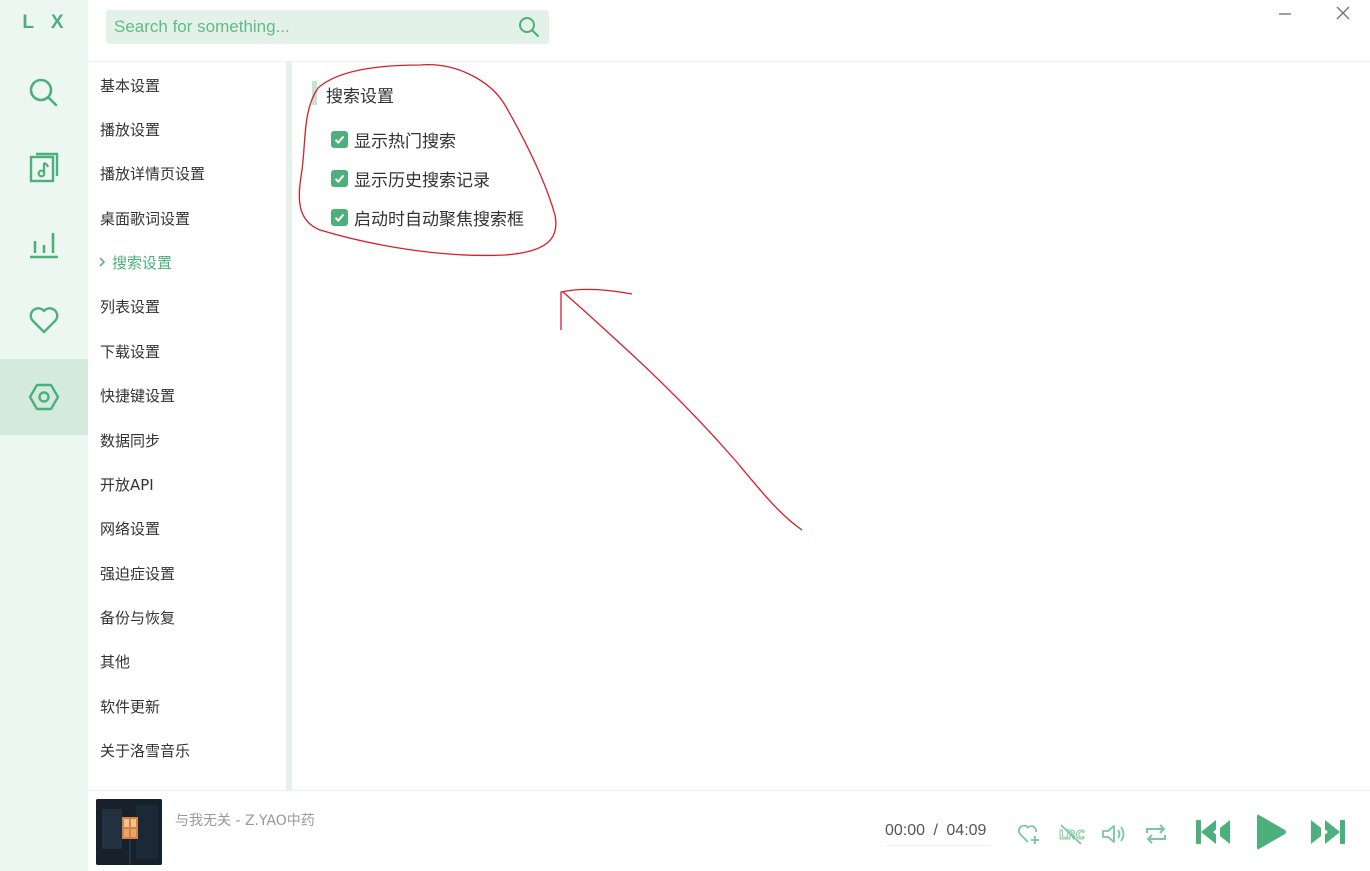 This screenshot has height=871, width=1370. I want to click on nav-item-list: 列表设置, so click(130, 306).